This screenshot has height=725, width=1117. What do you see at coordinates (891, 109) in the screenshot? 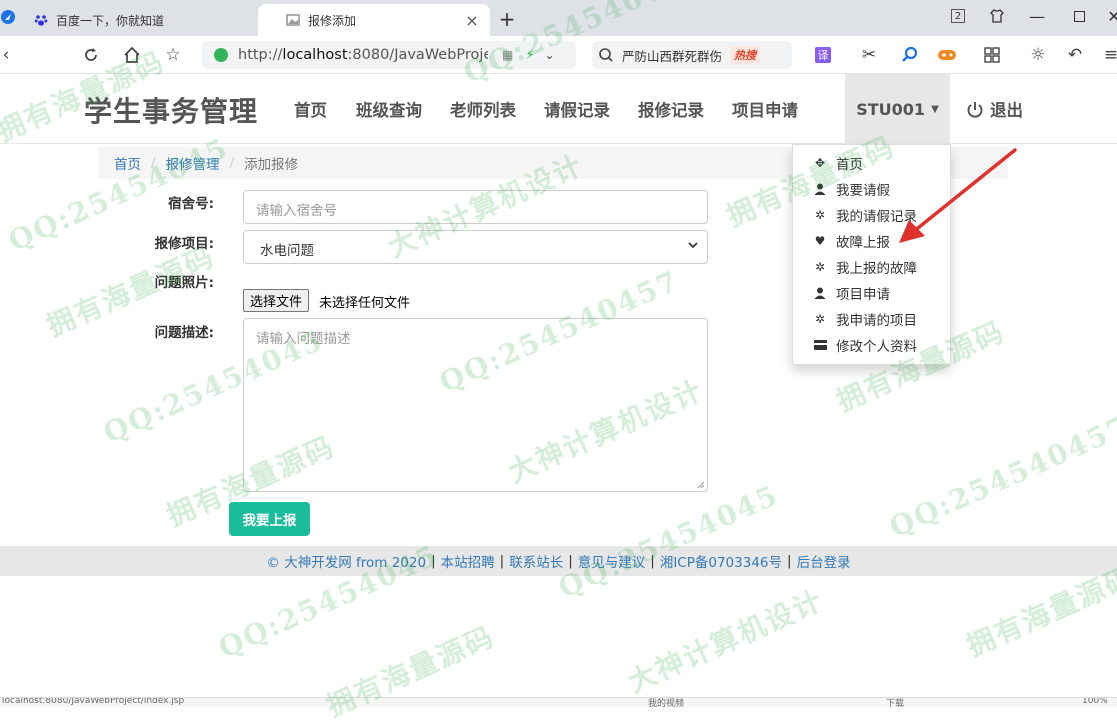
I see `username: STU001` at bounding box center [891, 109].